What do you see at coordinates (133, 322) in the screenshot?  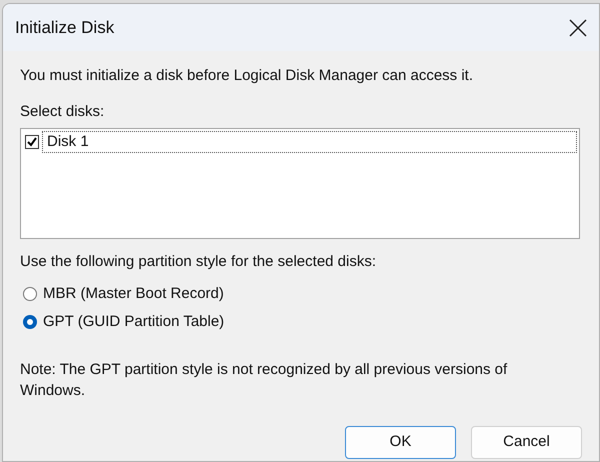 I see `radio-label: GPT (GUID Partition Table)` at bounding box center [133, 322].